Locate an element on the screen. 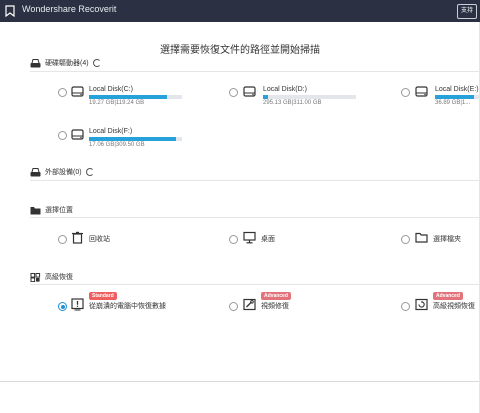  section-external-label: 外部設備(0) is located at coordinates (63, 172).